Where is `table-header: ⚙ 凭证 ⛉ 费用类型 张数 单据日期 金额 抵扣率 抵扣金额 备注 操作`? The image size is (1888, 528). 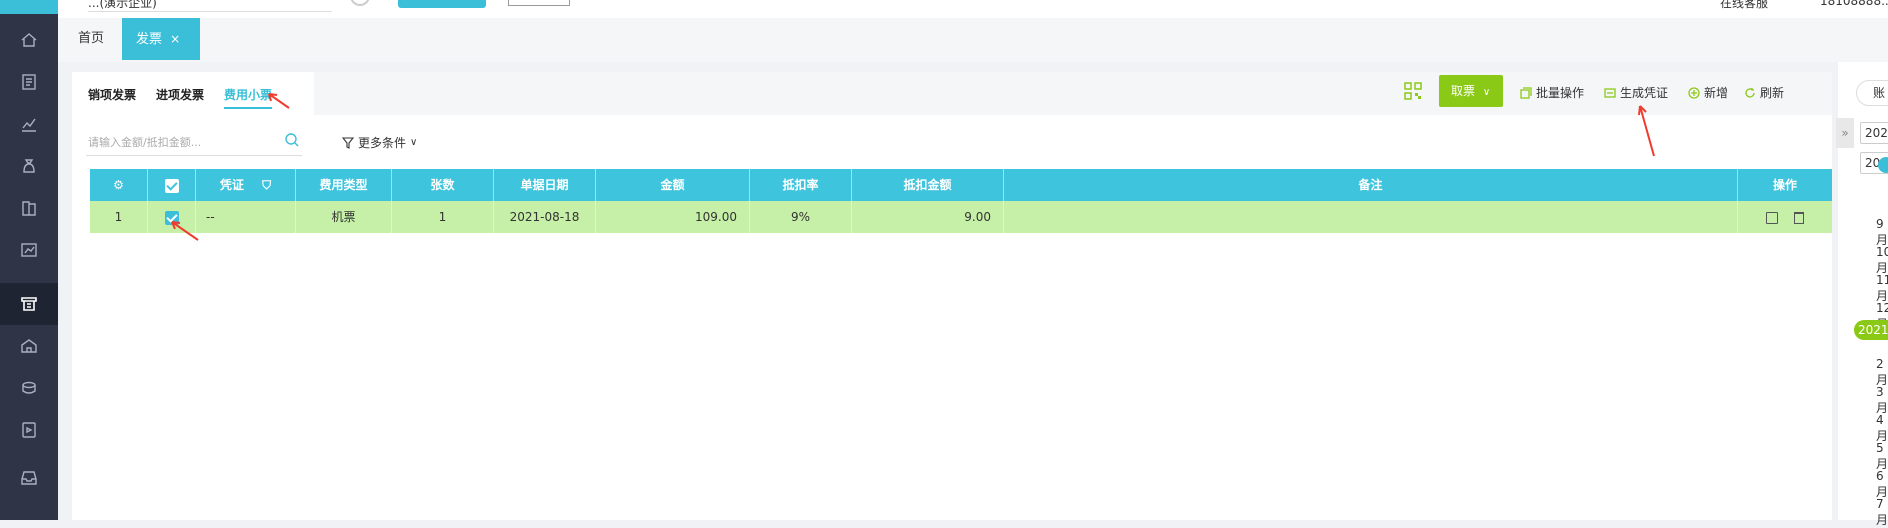
table-header: ⚙ 凭证 ⛉ 费用类型 张数 单据日期 金额 抵扣率 抵扣金额 备注 操作 is located at coordinates (961, 185).